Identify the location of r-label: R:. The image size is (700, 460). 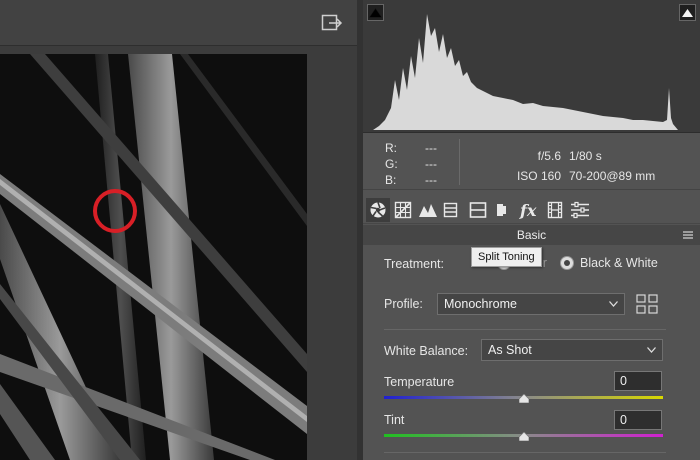
(391, 148).